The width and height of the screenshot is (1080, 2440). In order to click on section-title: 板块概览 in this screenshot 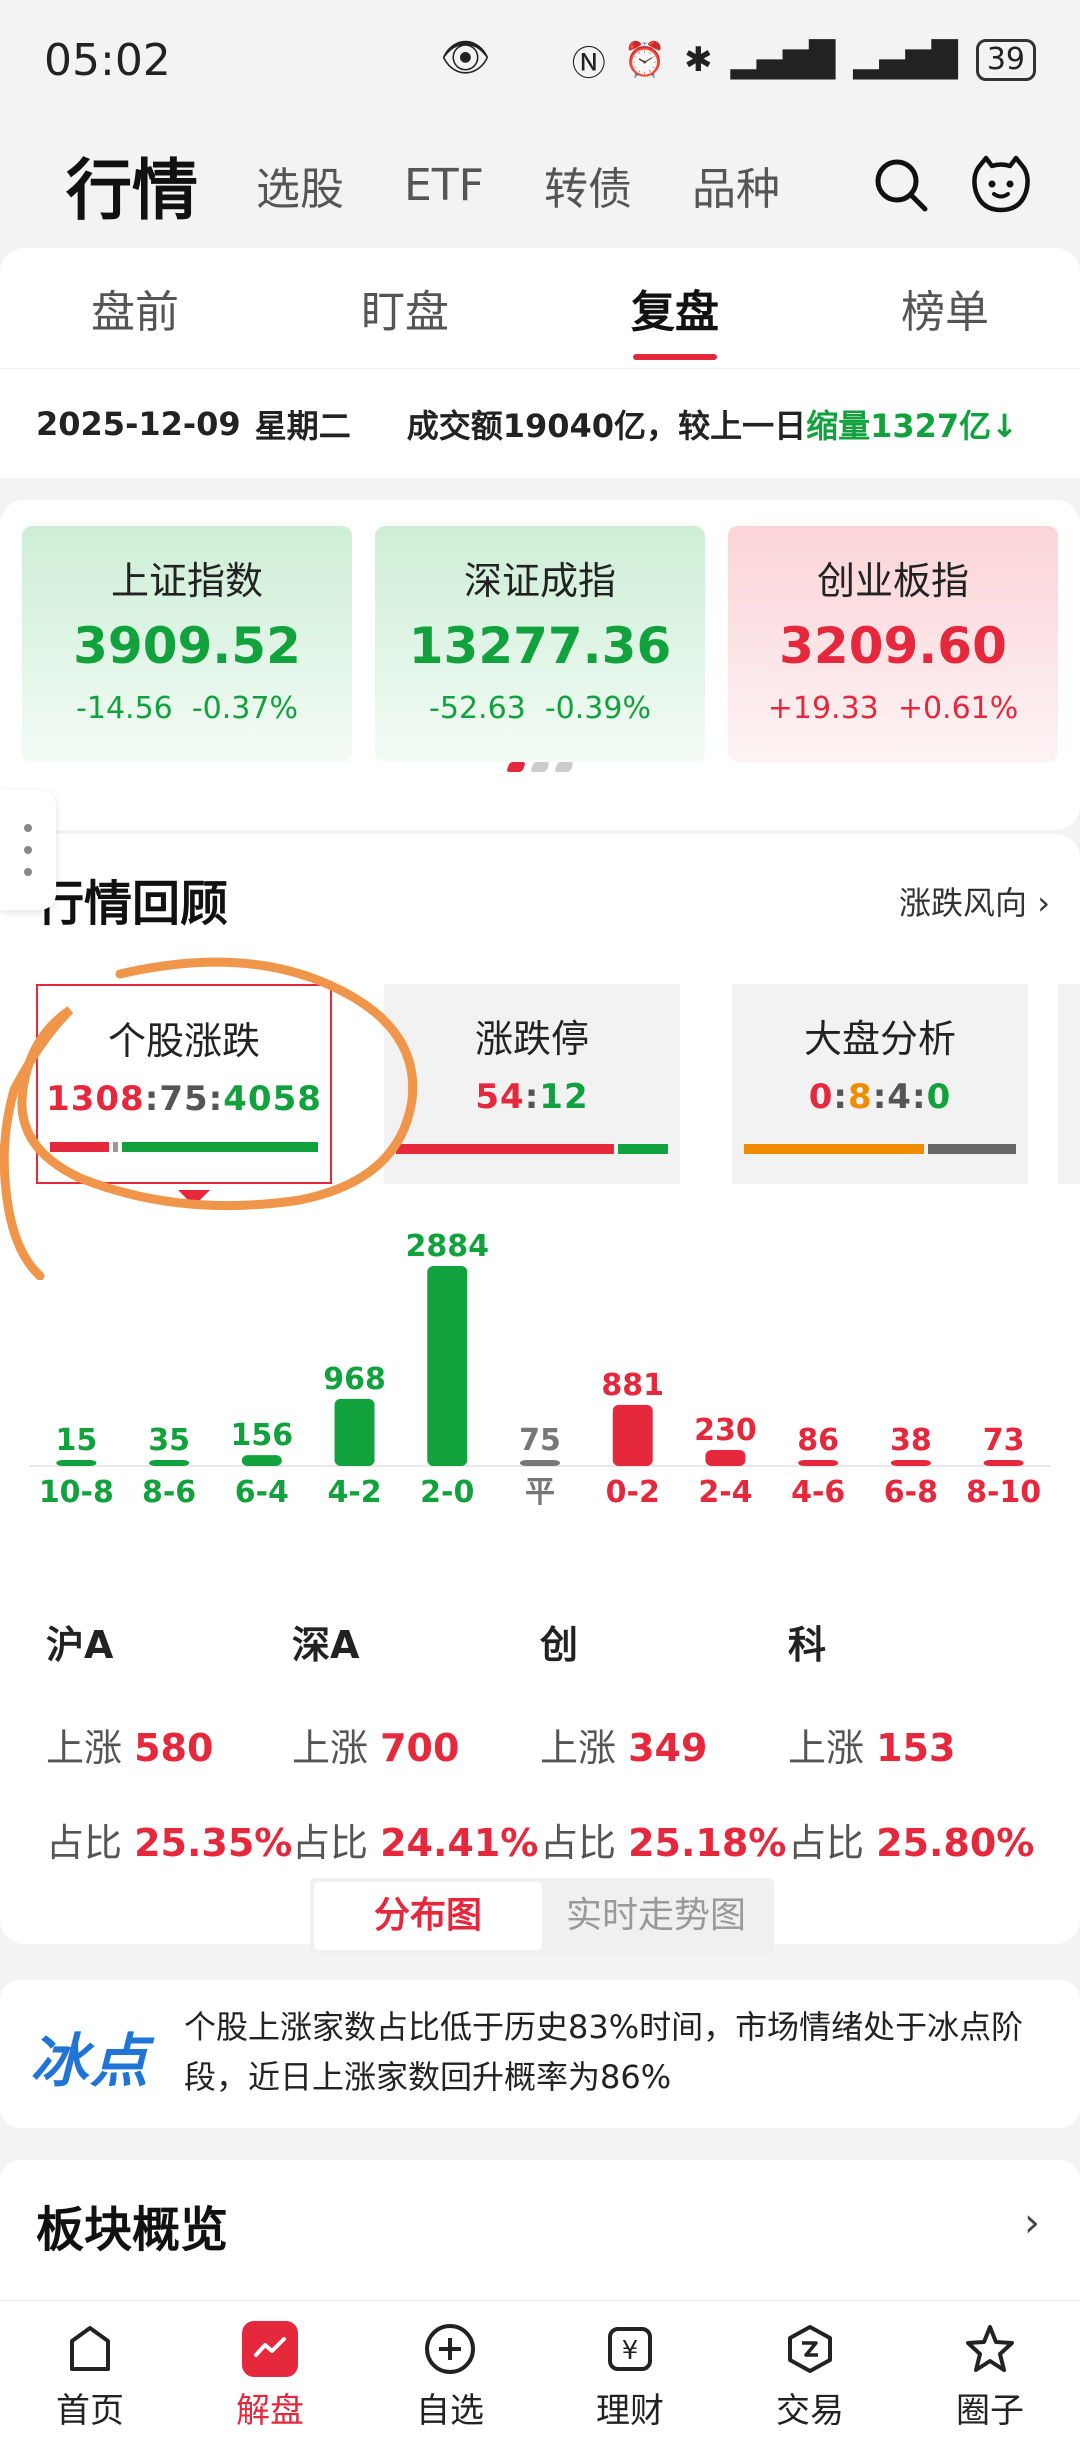, I will do `click(132, 2230)`.